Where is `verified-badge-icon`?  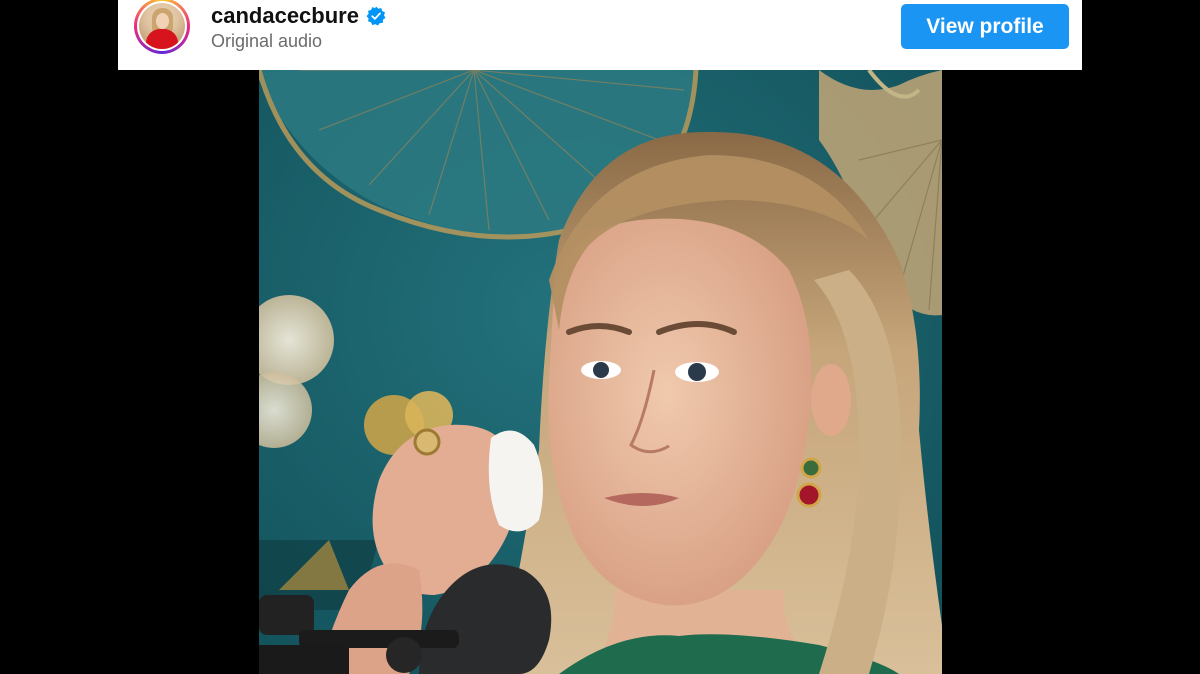
verified-badge-icon is located at coordinates (376, 16).